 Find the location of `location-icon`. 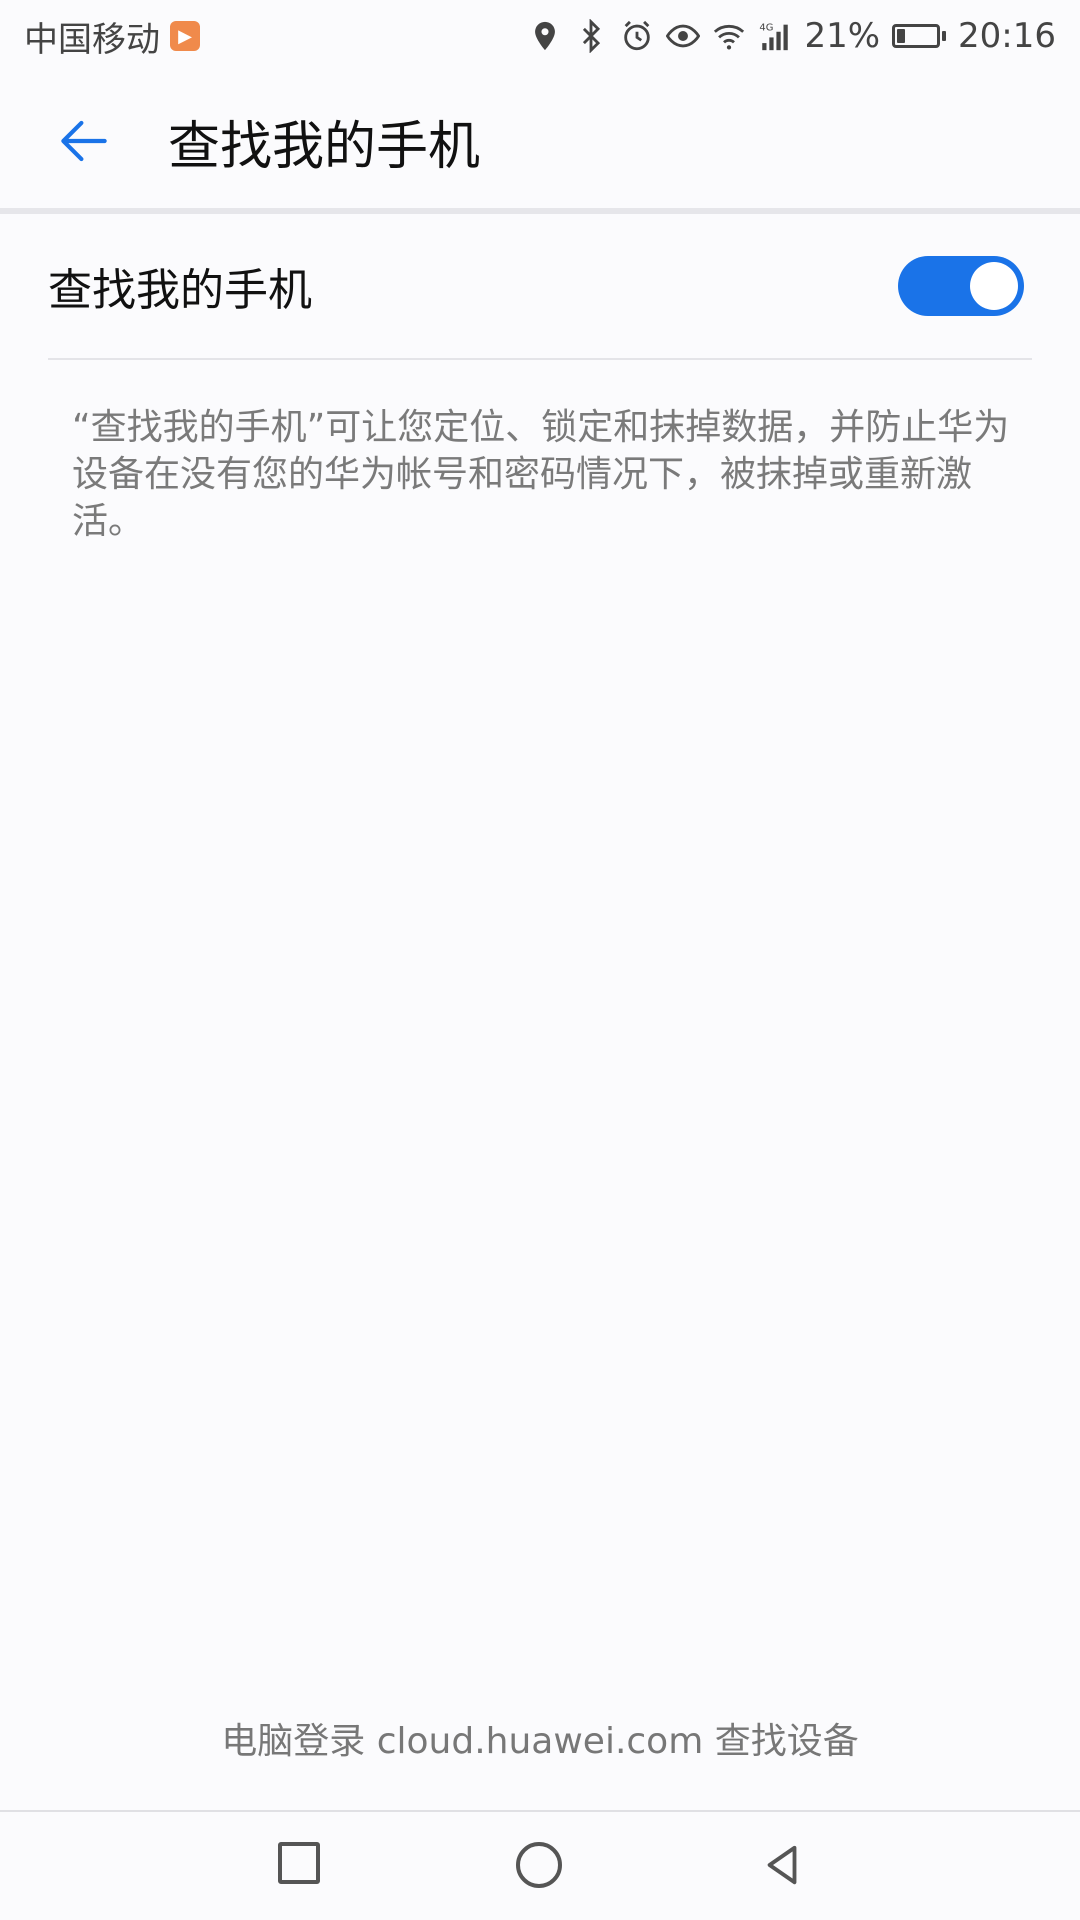

location-icon is located at coordinates (545, 36).